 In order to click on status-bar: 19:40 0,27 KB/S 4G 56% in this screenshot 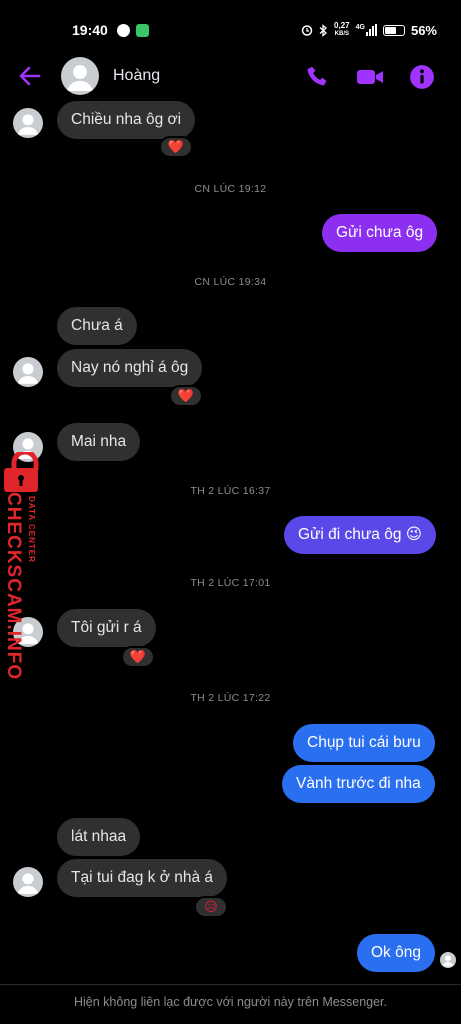, I will do `click(230, 28)`.